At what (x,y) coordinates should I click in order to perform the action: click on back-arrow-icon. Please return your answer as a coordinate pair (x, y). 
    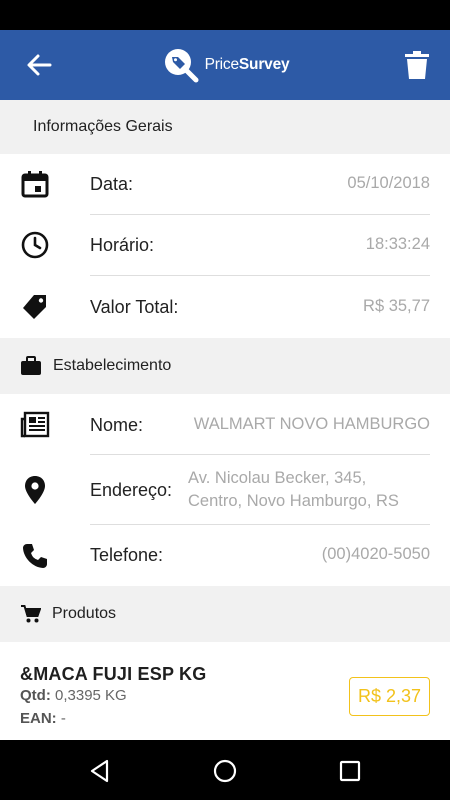
    Looking at the image, I should click on (39, 65).